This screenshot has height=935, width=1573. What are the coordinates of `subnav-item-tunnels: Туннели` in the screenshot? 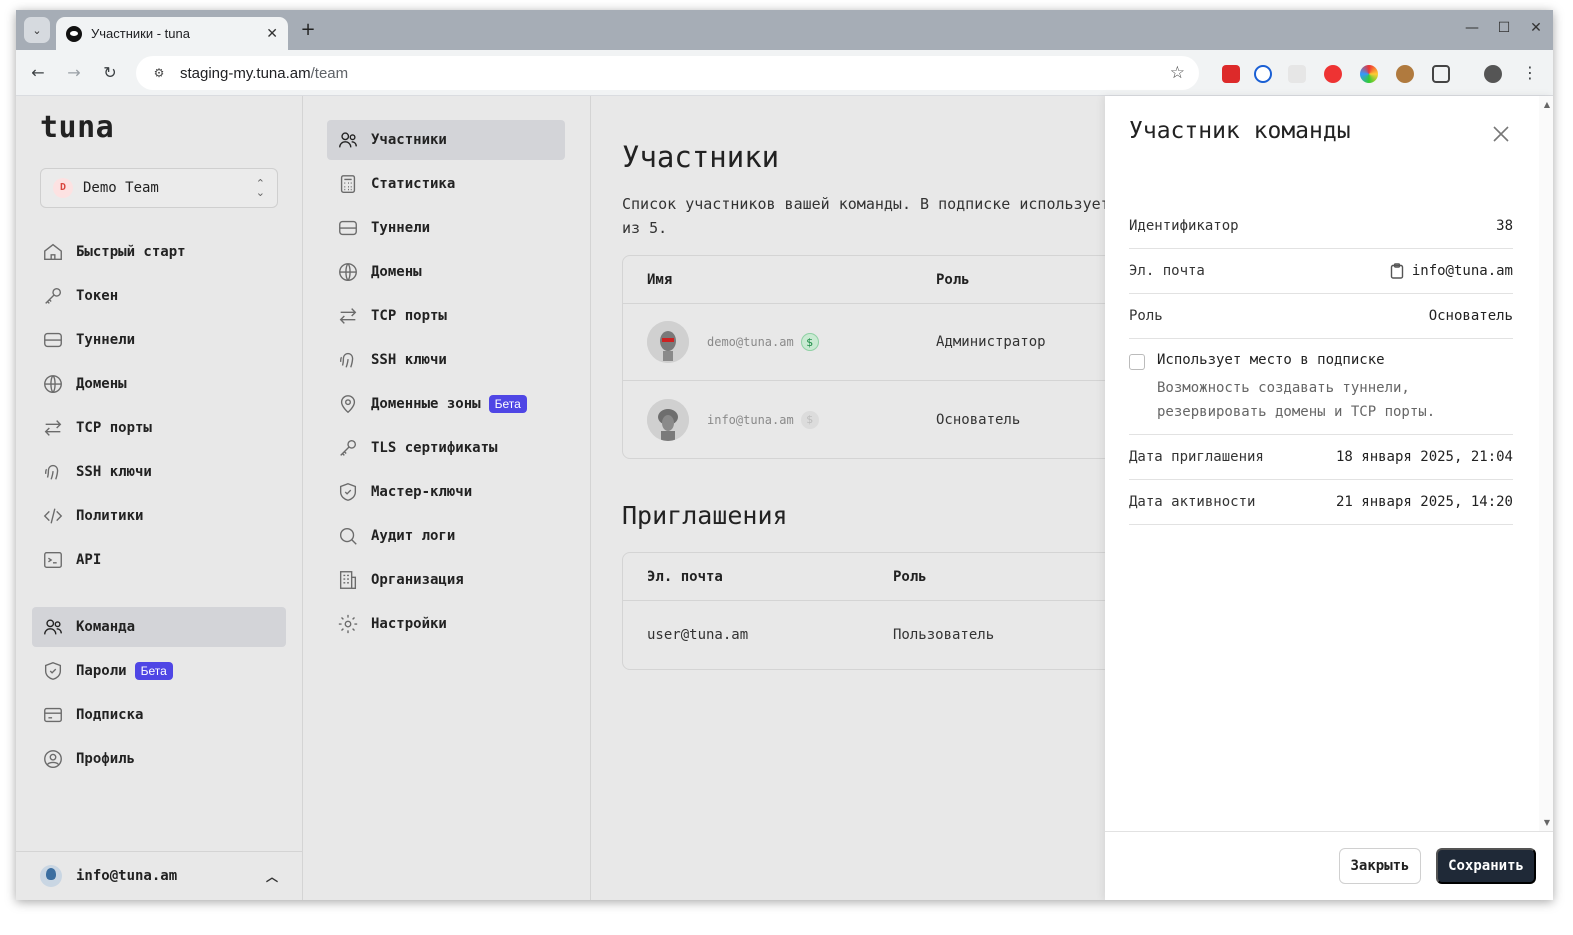 It's located at (446, 228).